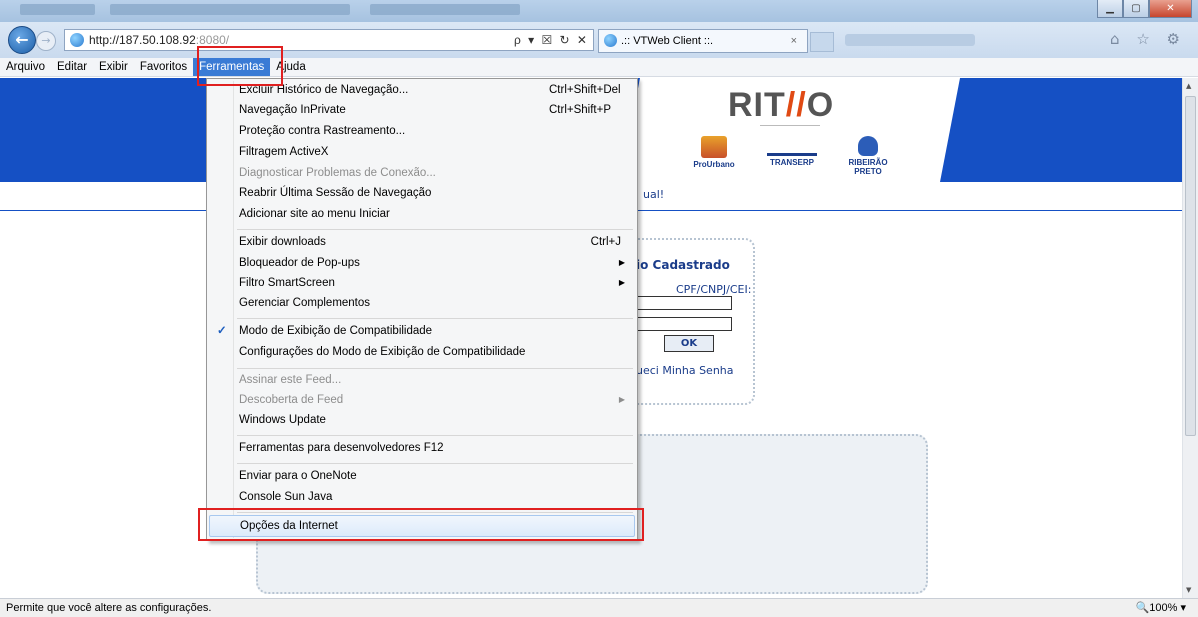 The image size is (1198, 617). I want to click on menu-editar: Editar, so click(72, 67).